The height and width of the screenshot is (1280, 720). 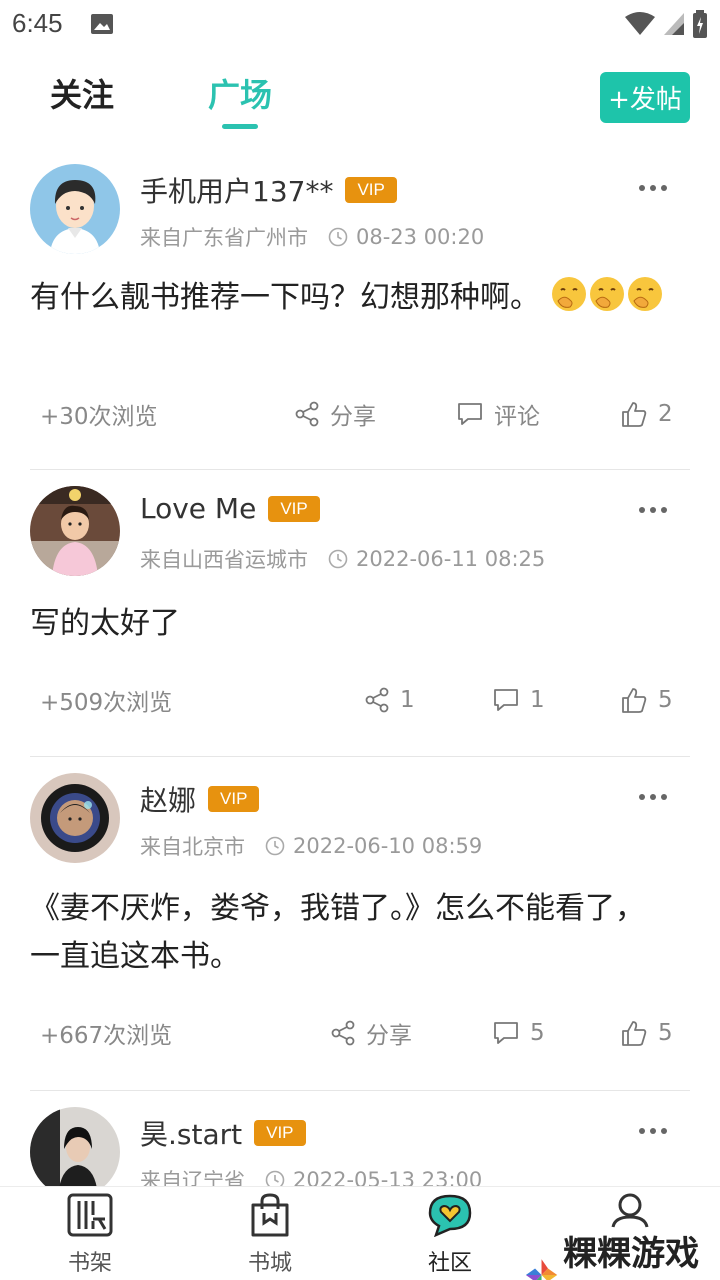 What do you see at coordinates (82, 93) in the screenshot?
I see `tab-follow: 关注` at bounding box center [82, 93].